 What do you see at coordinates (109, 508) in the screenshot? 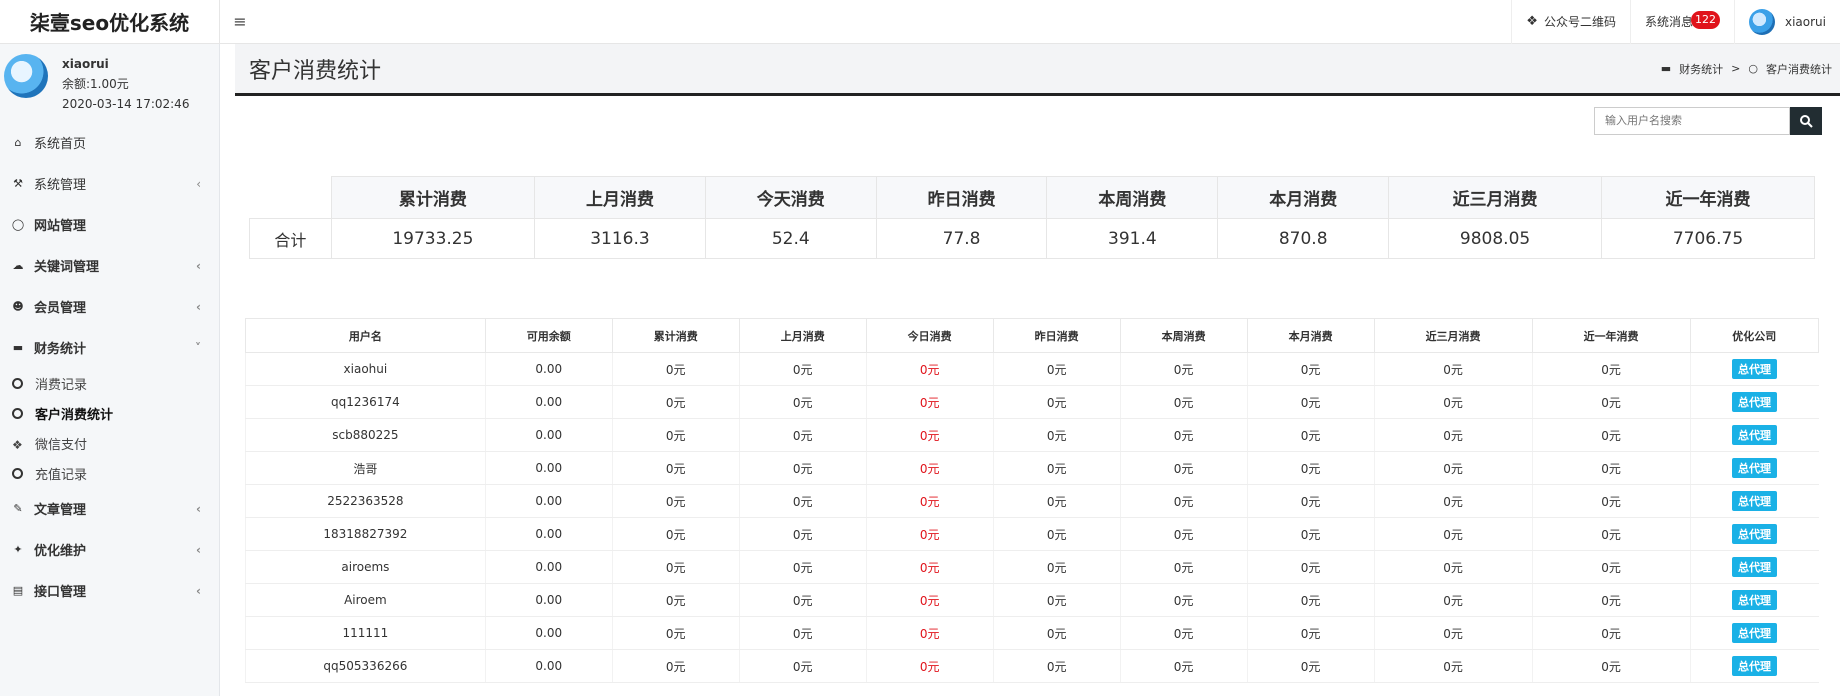
I see `sidebar-item-articles: ✎ 文章管理 ‹` at bounding box center [109, 508].